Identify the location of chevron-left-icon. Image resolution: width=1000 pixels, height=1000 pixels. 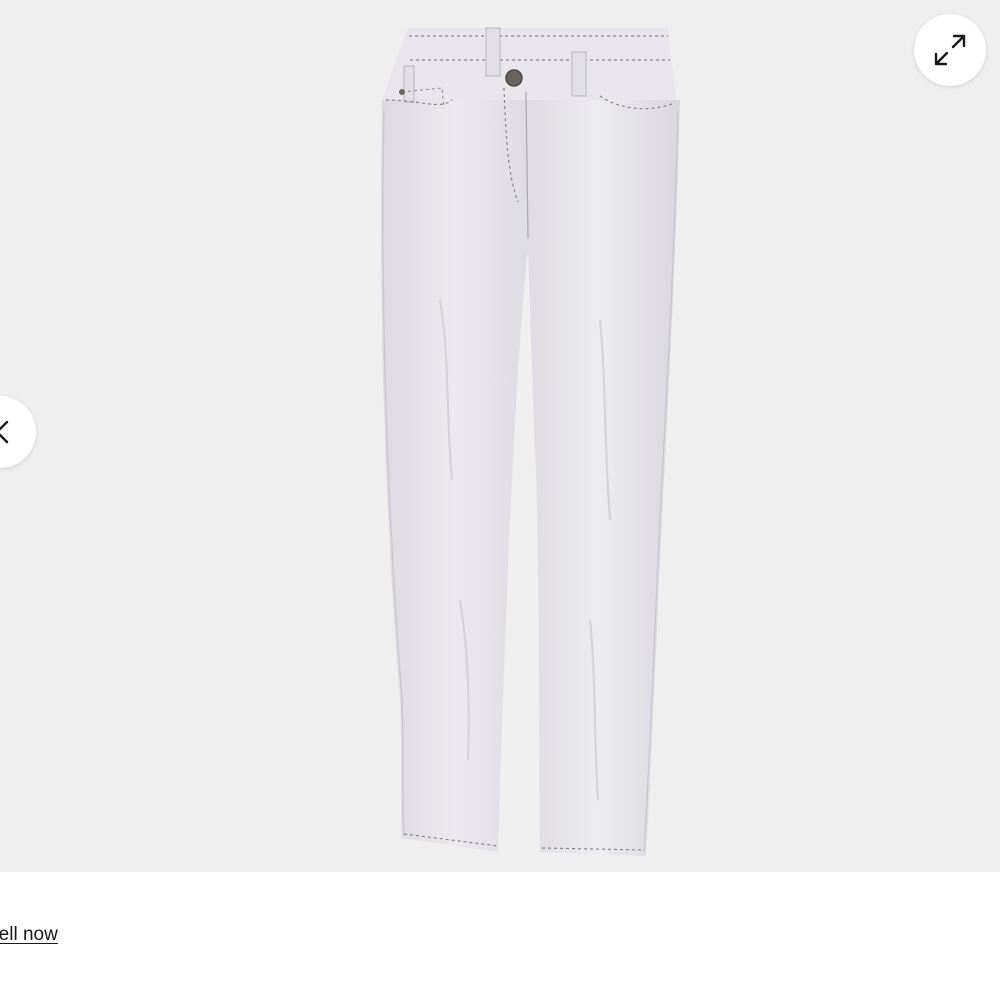
(4, 432).